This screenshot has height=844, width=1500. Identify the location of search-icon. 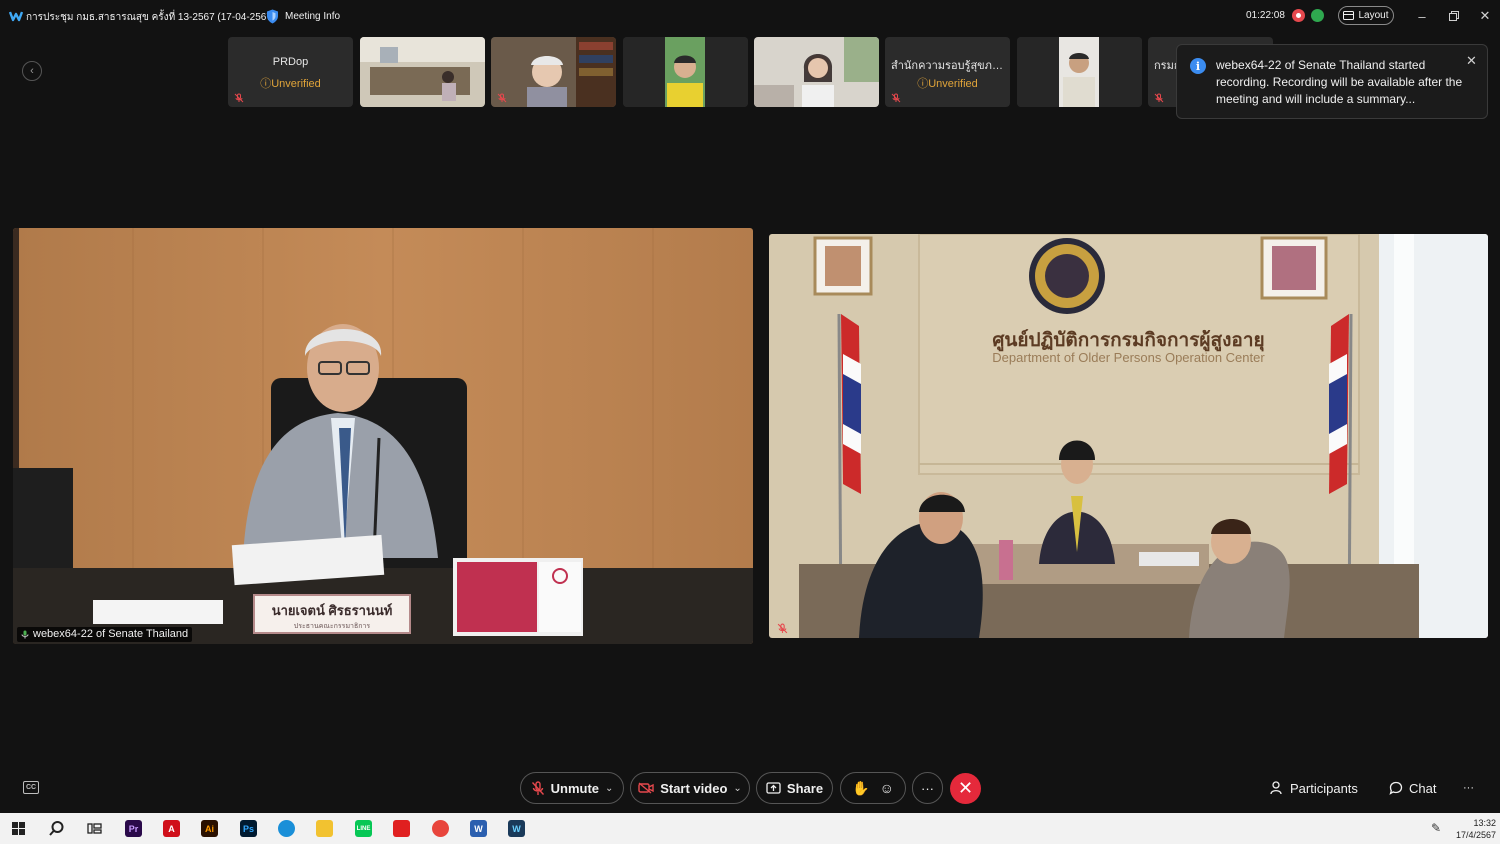
(56, 828).